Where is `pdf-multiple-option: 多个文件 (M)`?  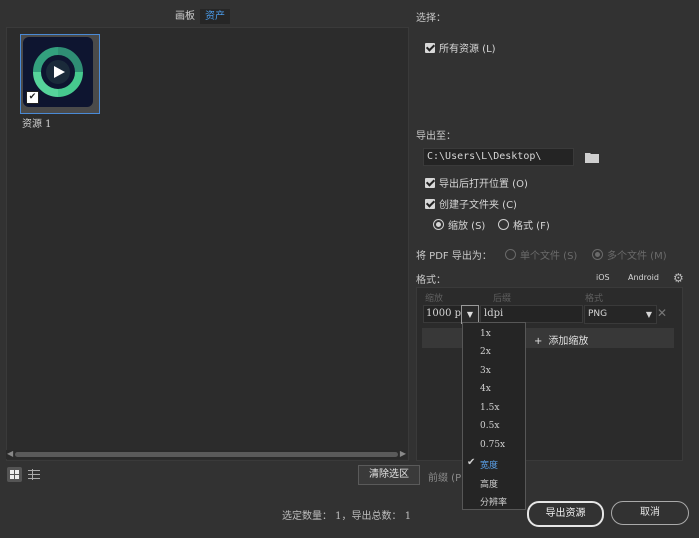 pdf-multiple-option: 多个文件 (M) is located at coordinates (629, 254).